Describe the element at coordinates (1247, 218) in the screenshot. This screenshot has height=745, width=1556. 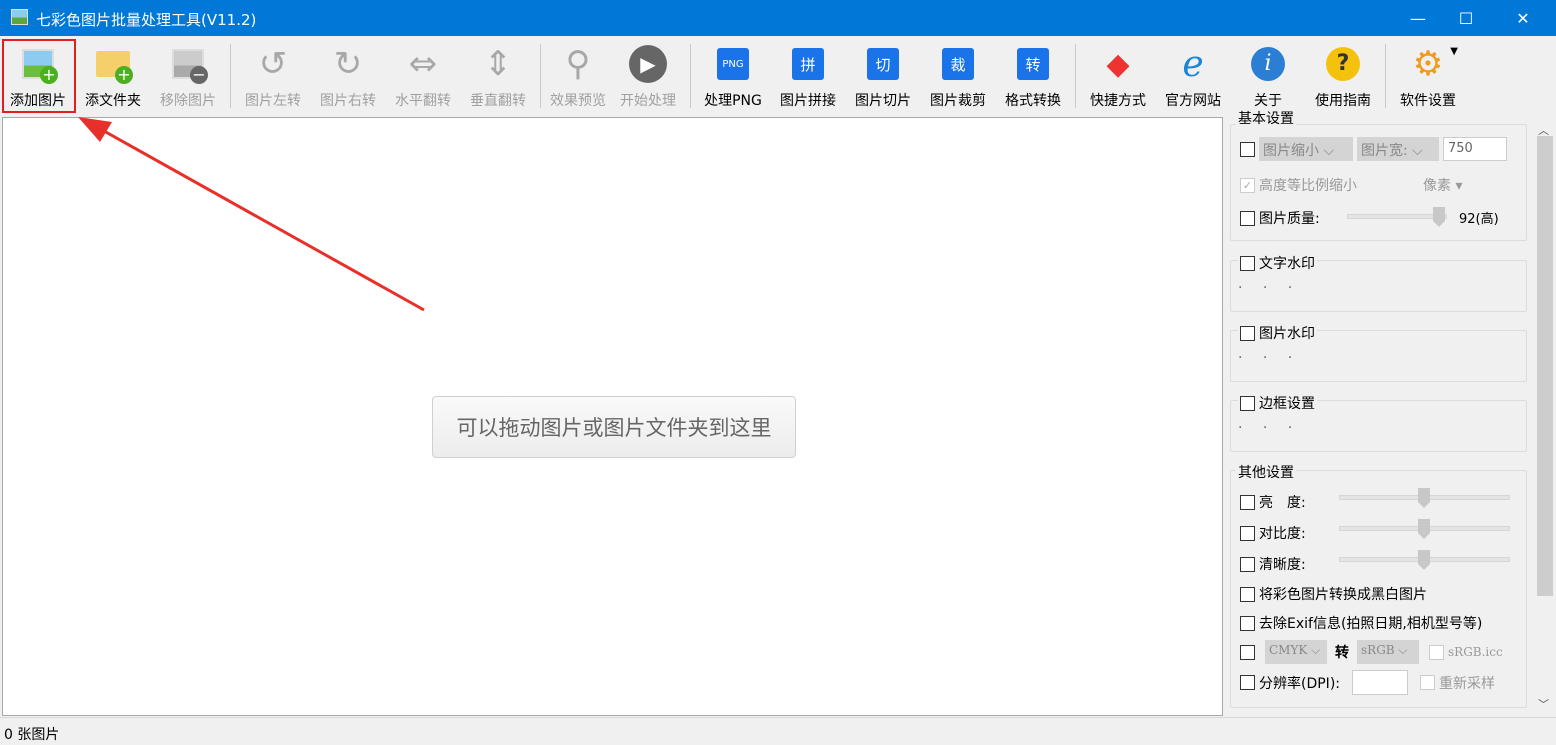
I see `quality-checkbox` at that location.